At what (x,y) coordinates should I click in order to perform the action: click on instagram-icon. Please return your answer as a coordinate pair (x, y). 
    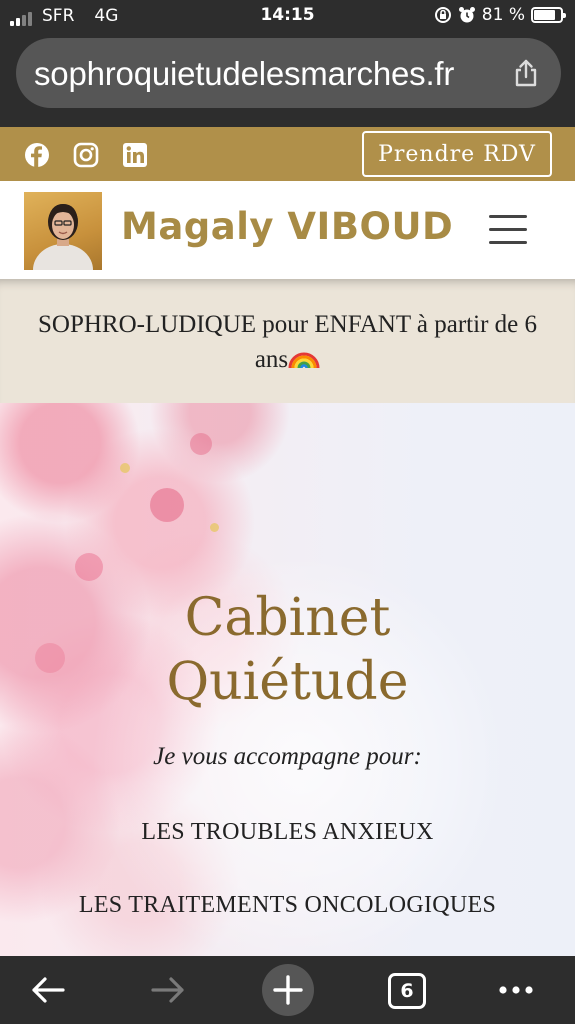
    Looking at the image, I should click on (86, 155).